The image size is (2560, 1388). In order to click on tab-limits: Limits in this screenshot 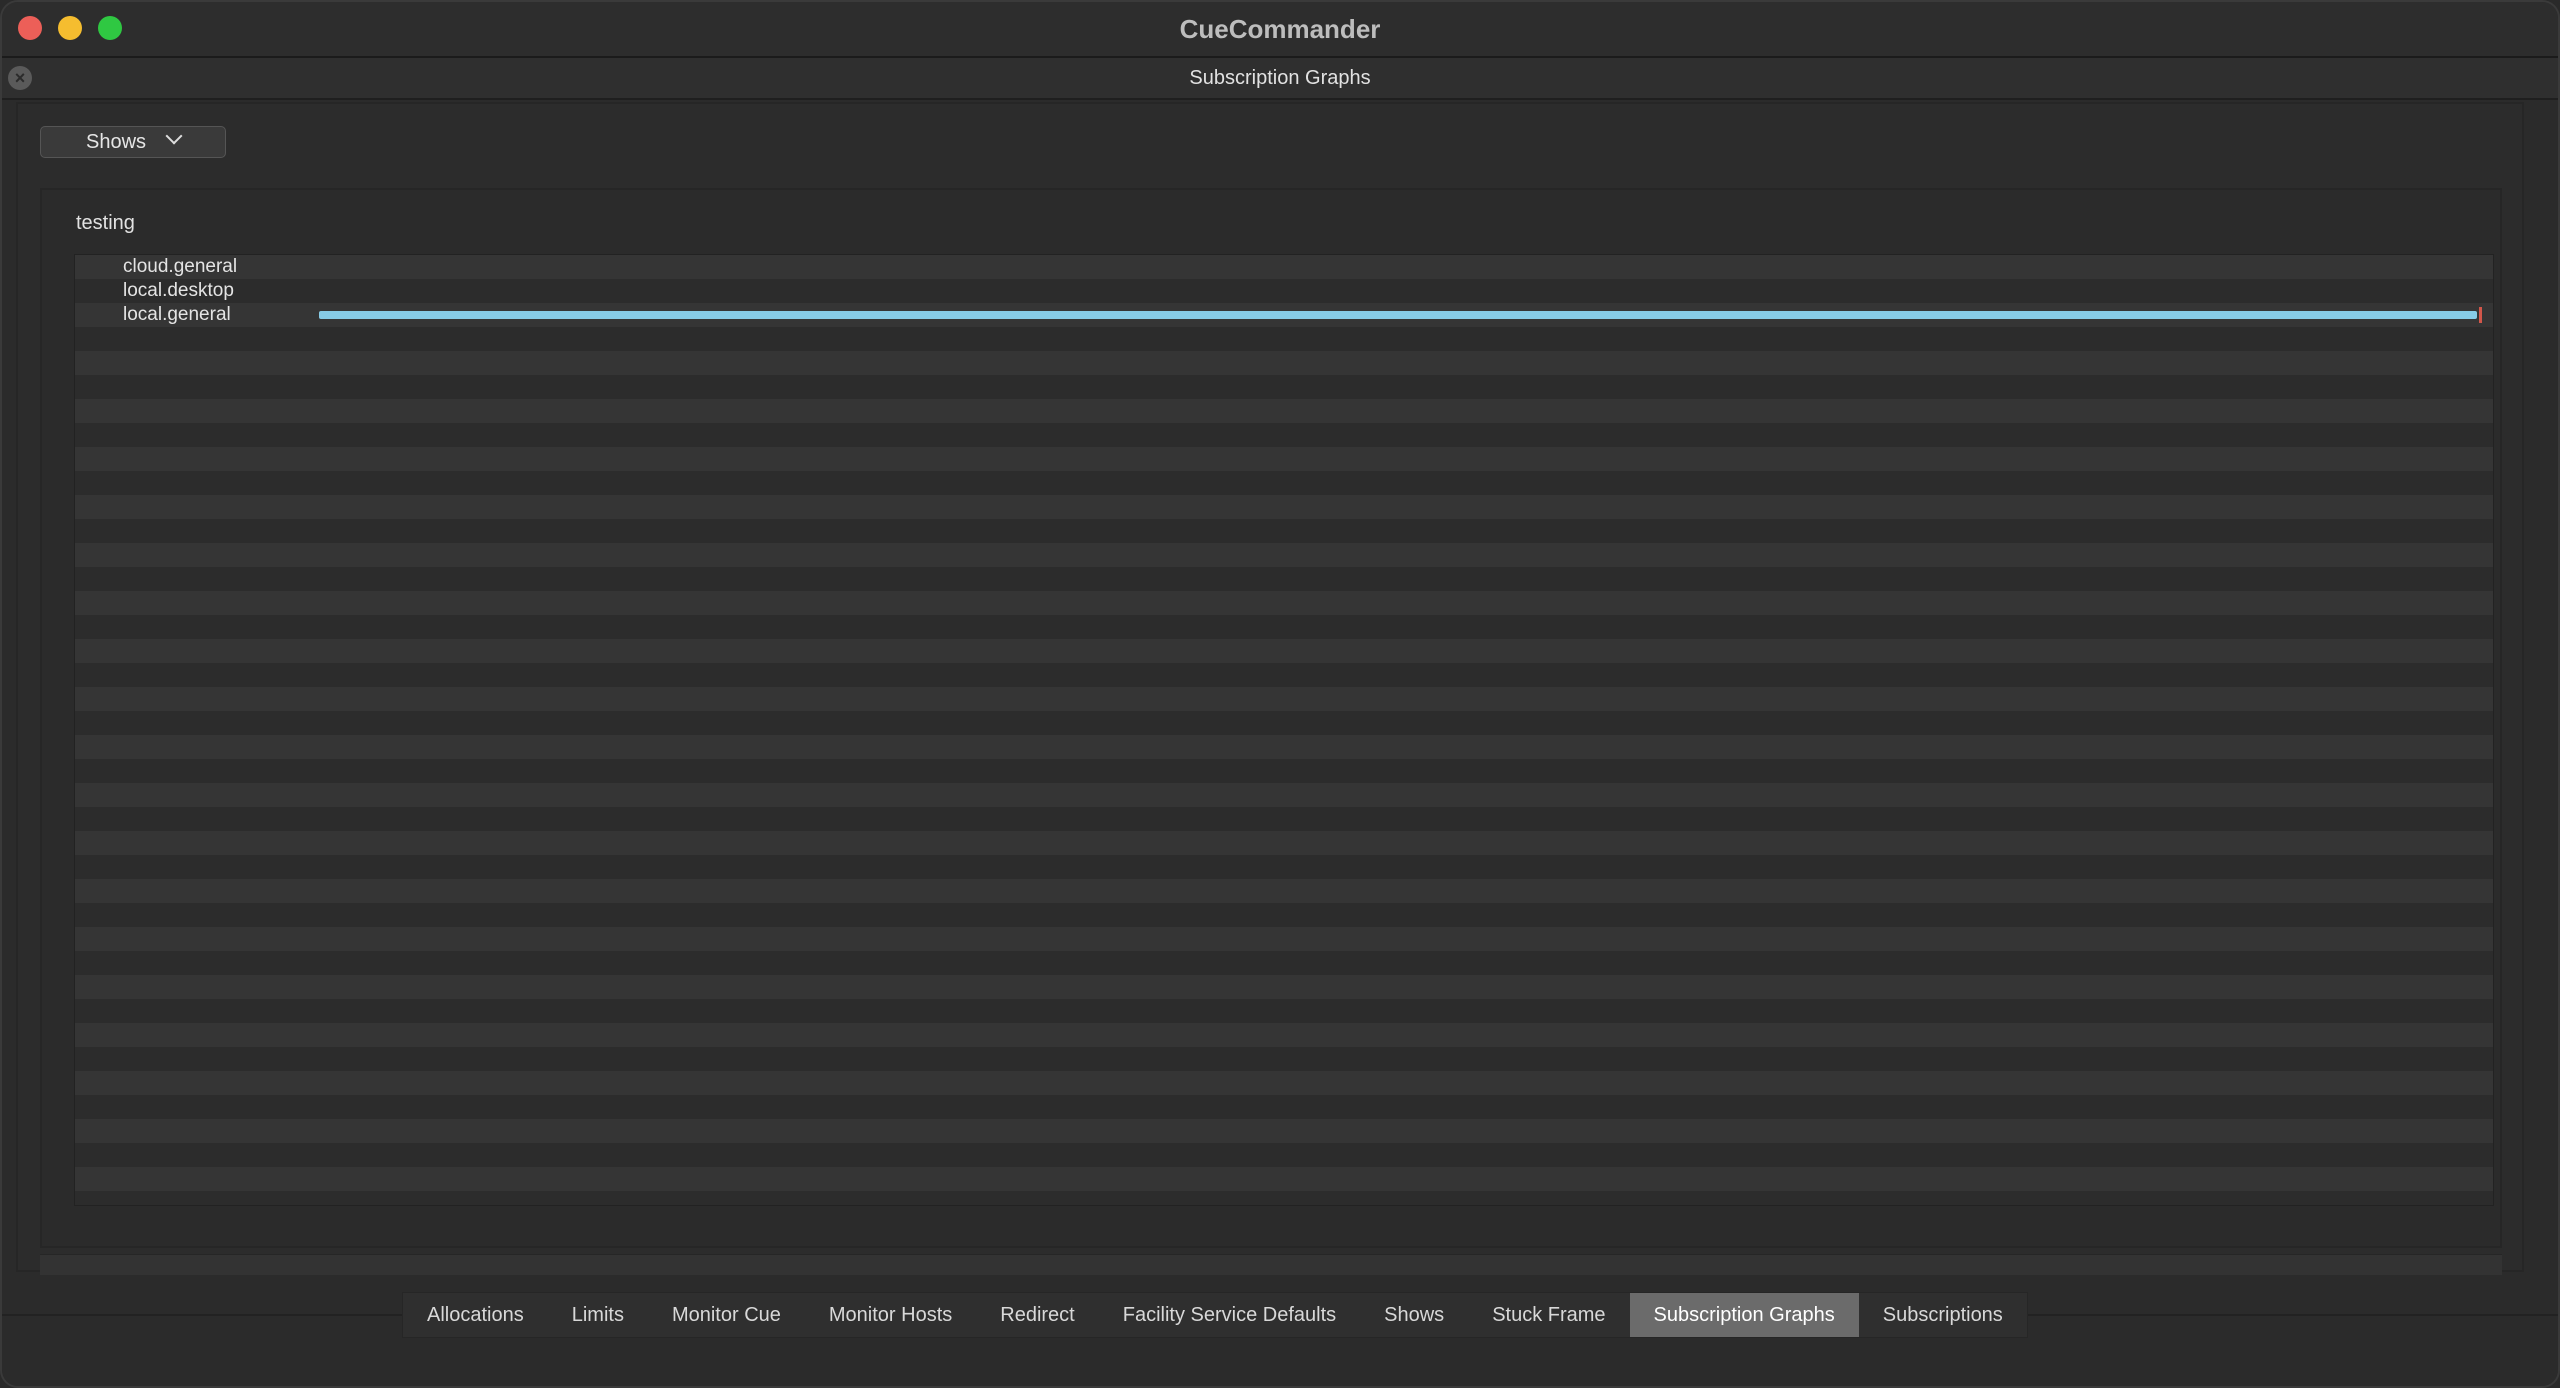, I will do `click(598, 1315)`.